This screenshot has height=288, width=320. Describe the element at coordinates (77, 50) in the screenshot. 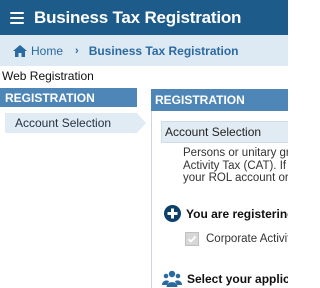

I see `chevron-right-icon: ›` at that location.